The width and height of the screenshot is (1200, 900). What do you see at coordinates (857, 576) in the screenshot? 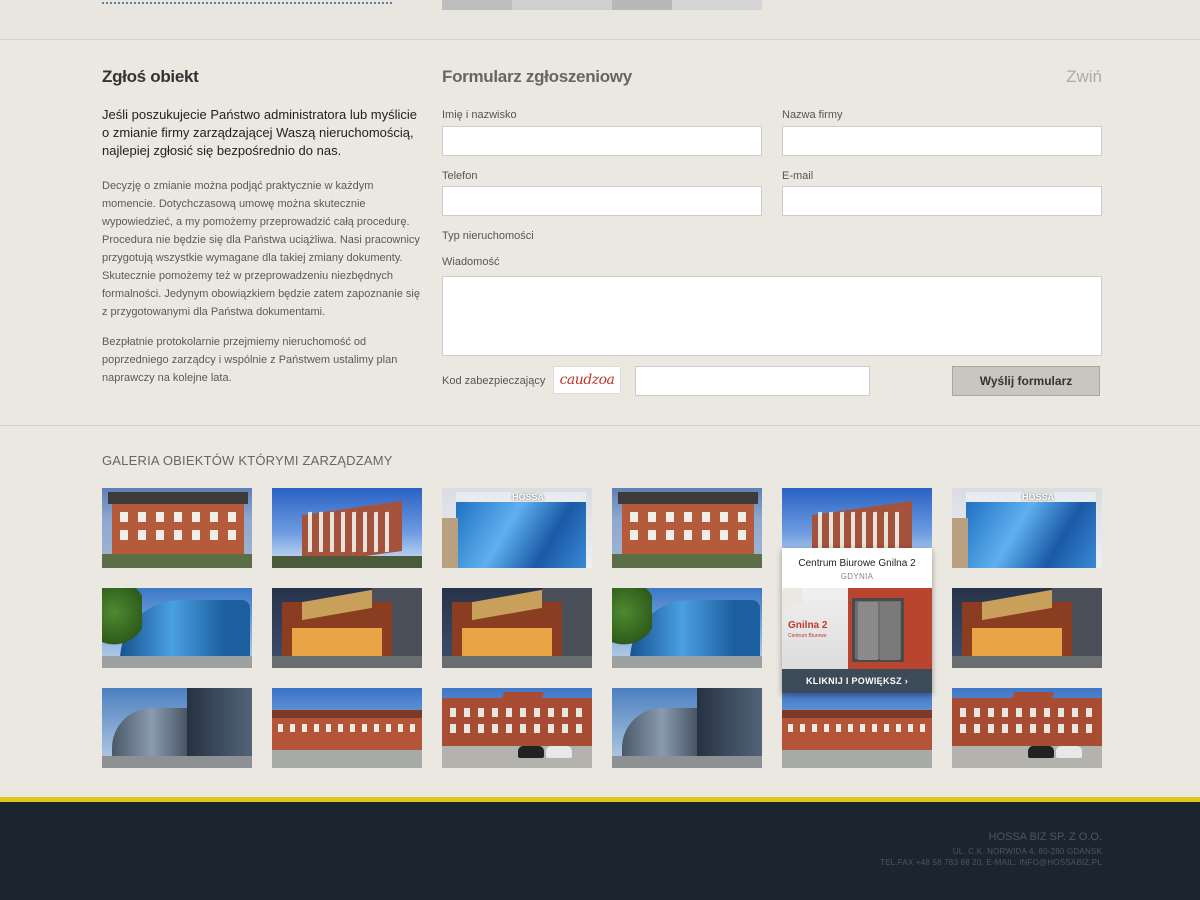
I see `hover-card-city: GDYNIA` at bounding box center [857, 576].